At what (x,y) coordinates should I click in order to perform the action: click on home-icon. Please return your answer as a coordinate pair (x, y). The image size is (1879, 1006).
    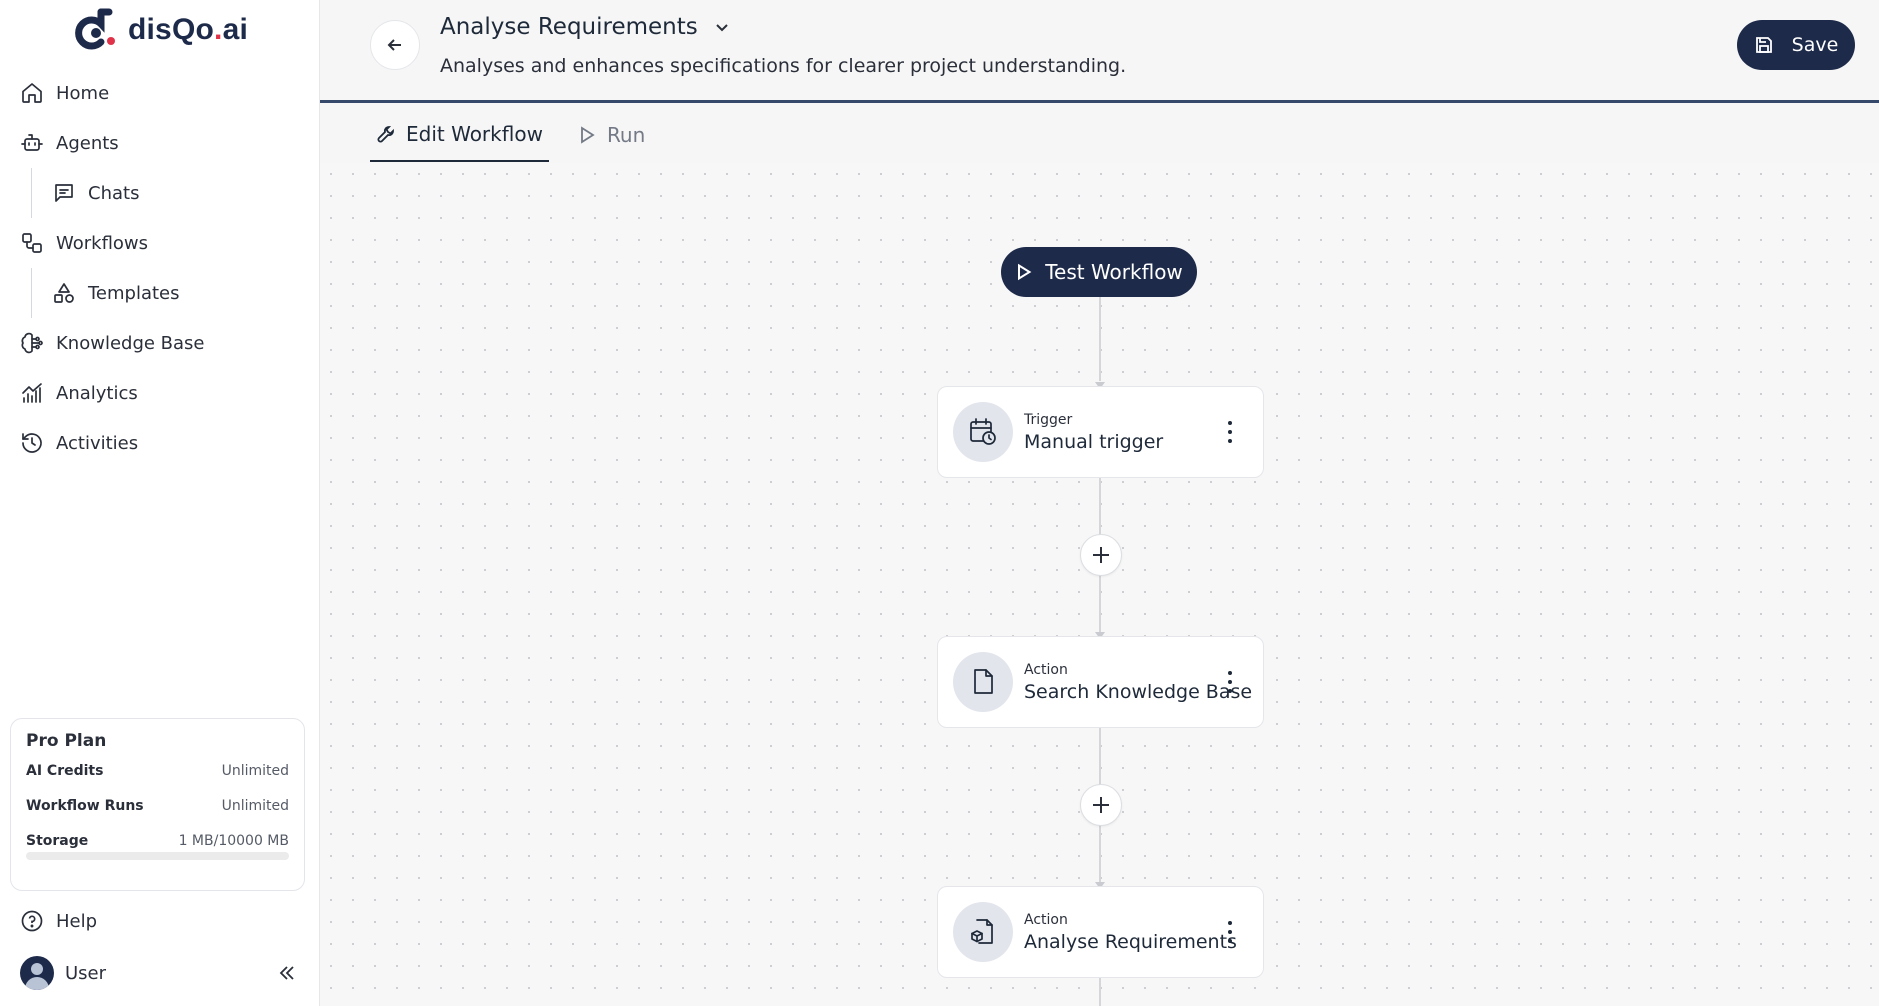
    Looking at the image, I should click on (32, 93).